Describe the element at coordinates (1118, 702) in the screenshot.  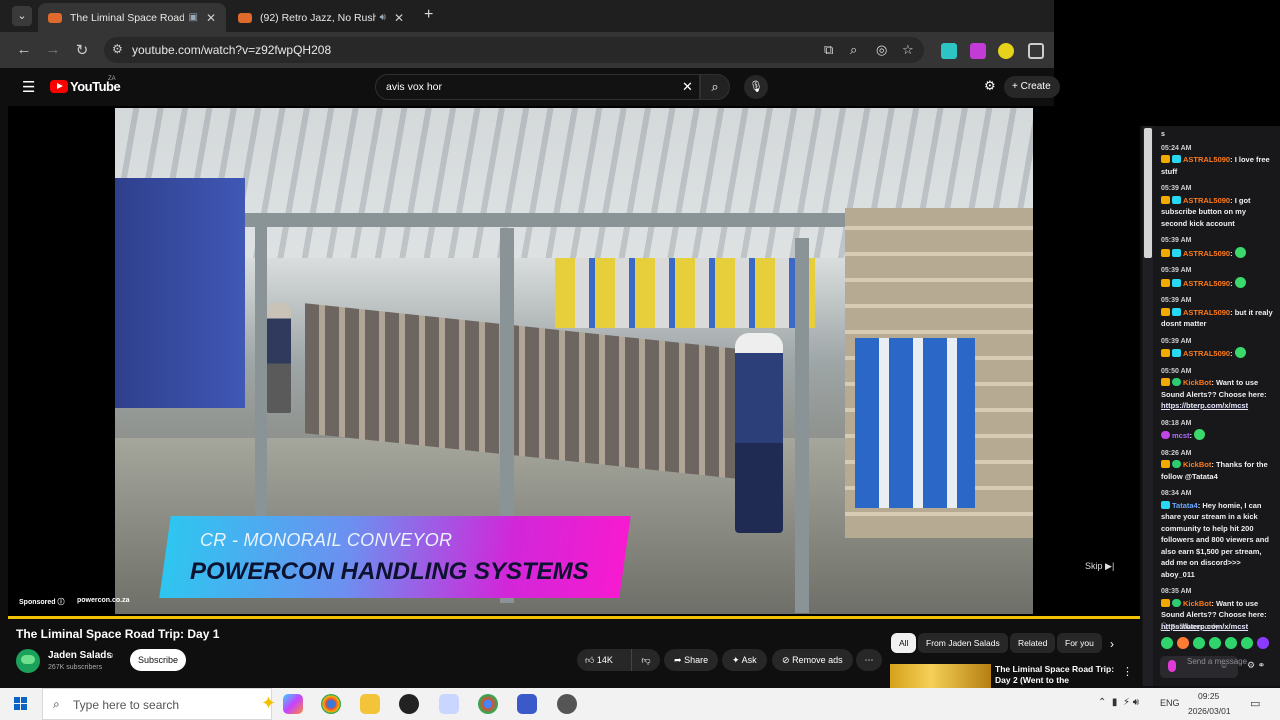
I see `system-tray-icons: ⌃ ▮ ⚡ 🔊︎` at that location.